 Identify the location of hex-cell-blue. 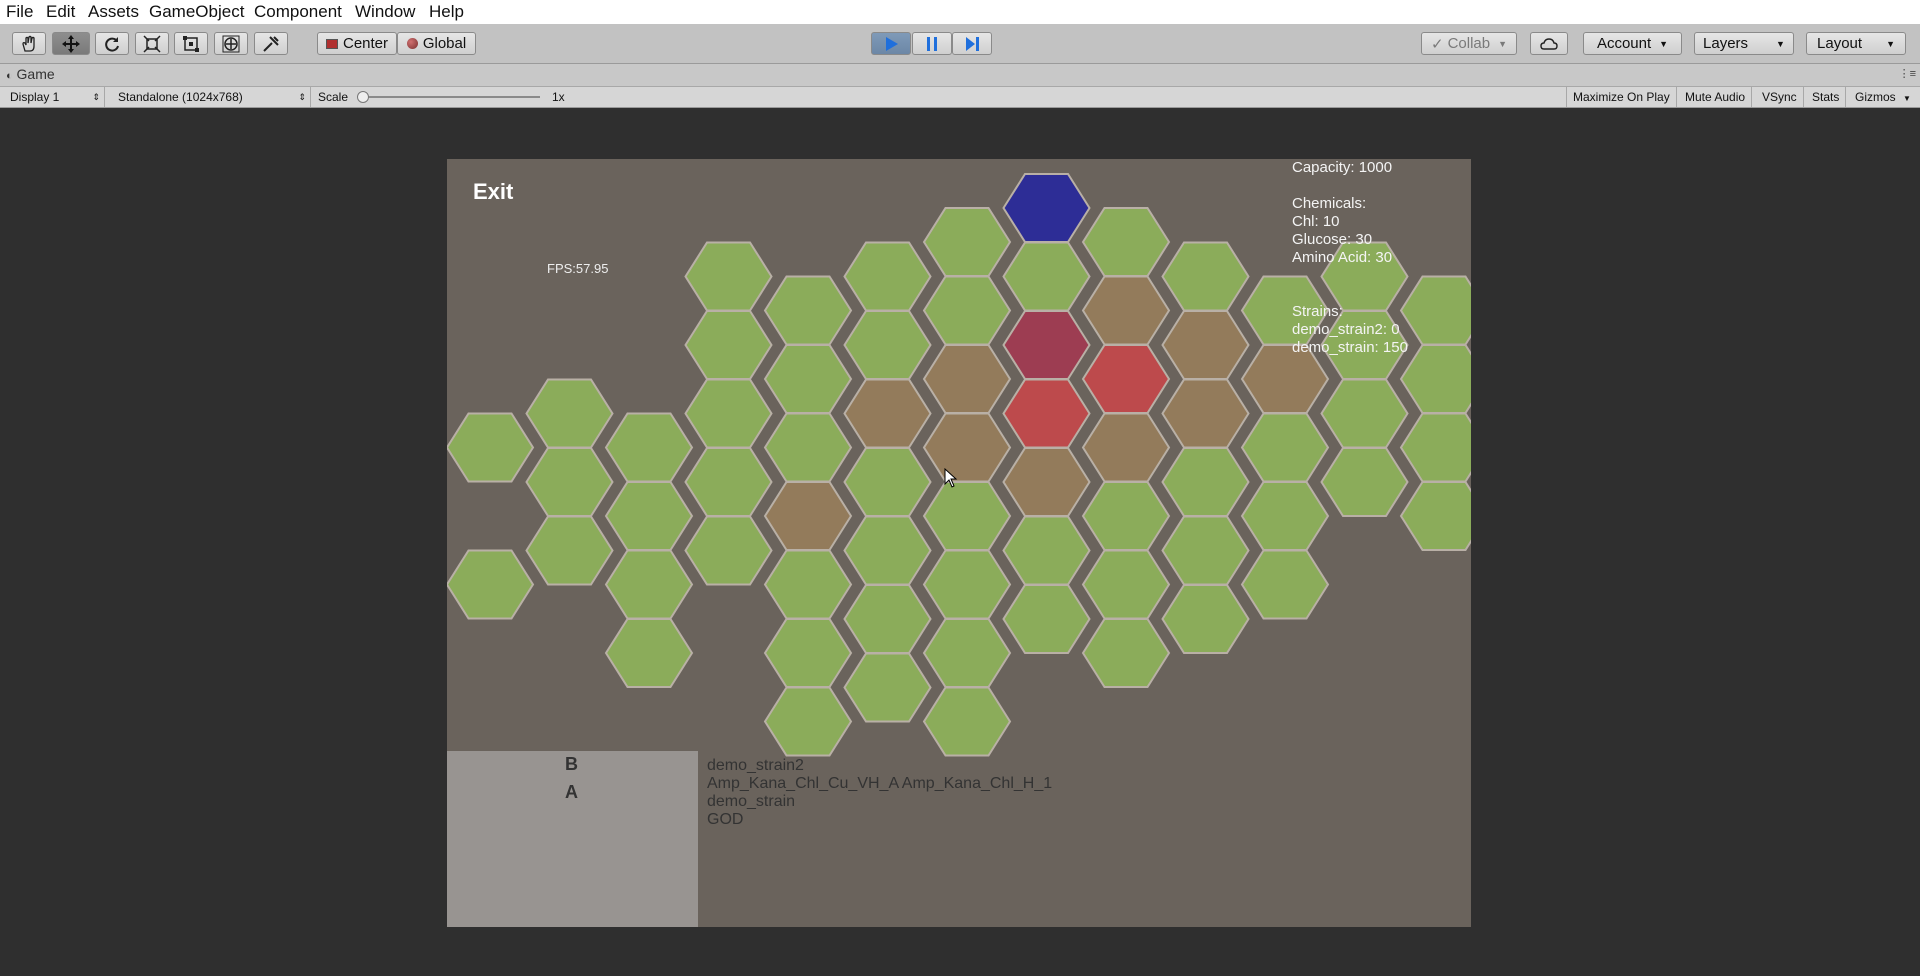
(1046, 208).